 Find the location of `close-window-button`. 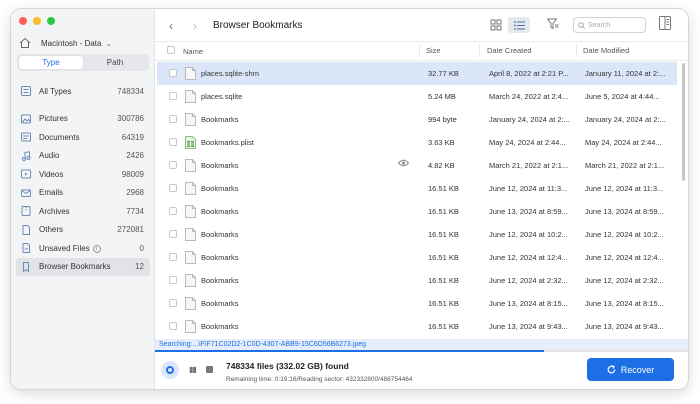

close-window-button is located at coordinates (23, 21).